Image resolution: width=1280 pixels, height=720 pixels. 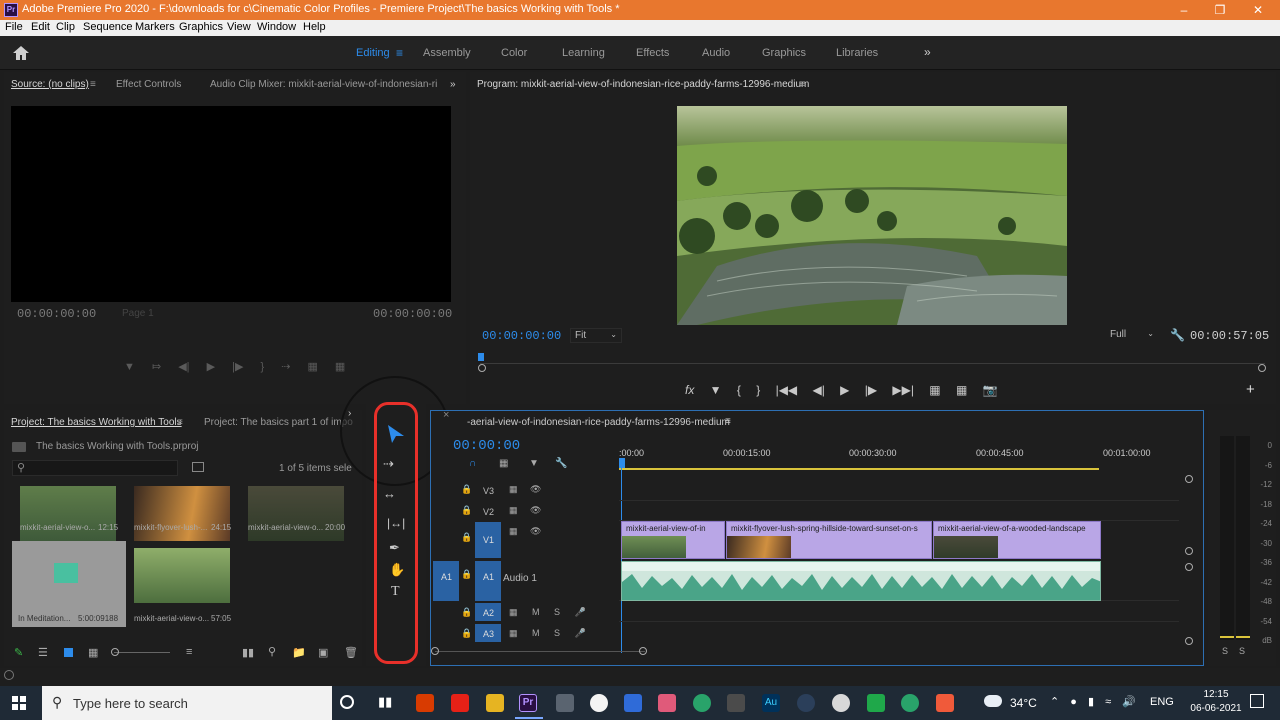 What do you see at coordinates (425, 703) in the screenshot?
I see `office-icon` at bounding box center [425, 703].